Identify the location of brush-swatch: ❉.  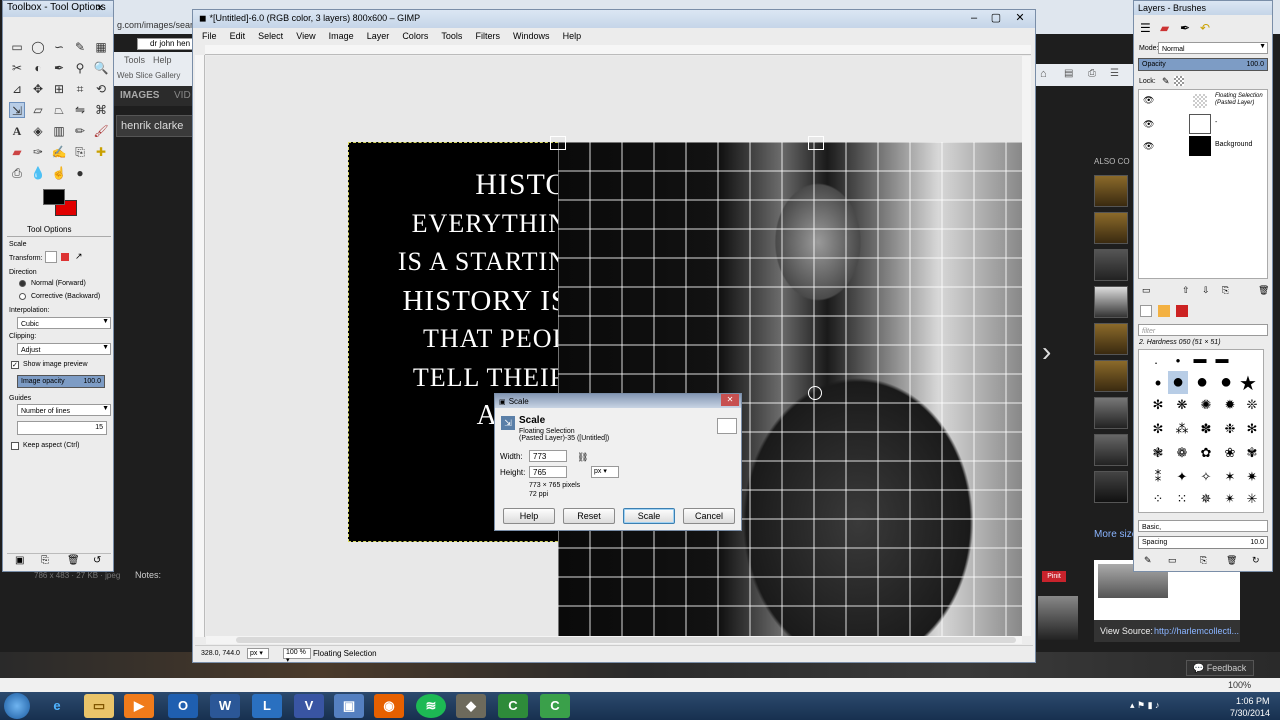
(1230, 429).